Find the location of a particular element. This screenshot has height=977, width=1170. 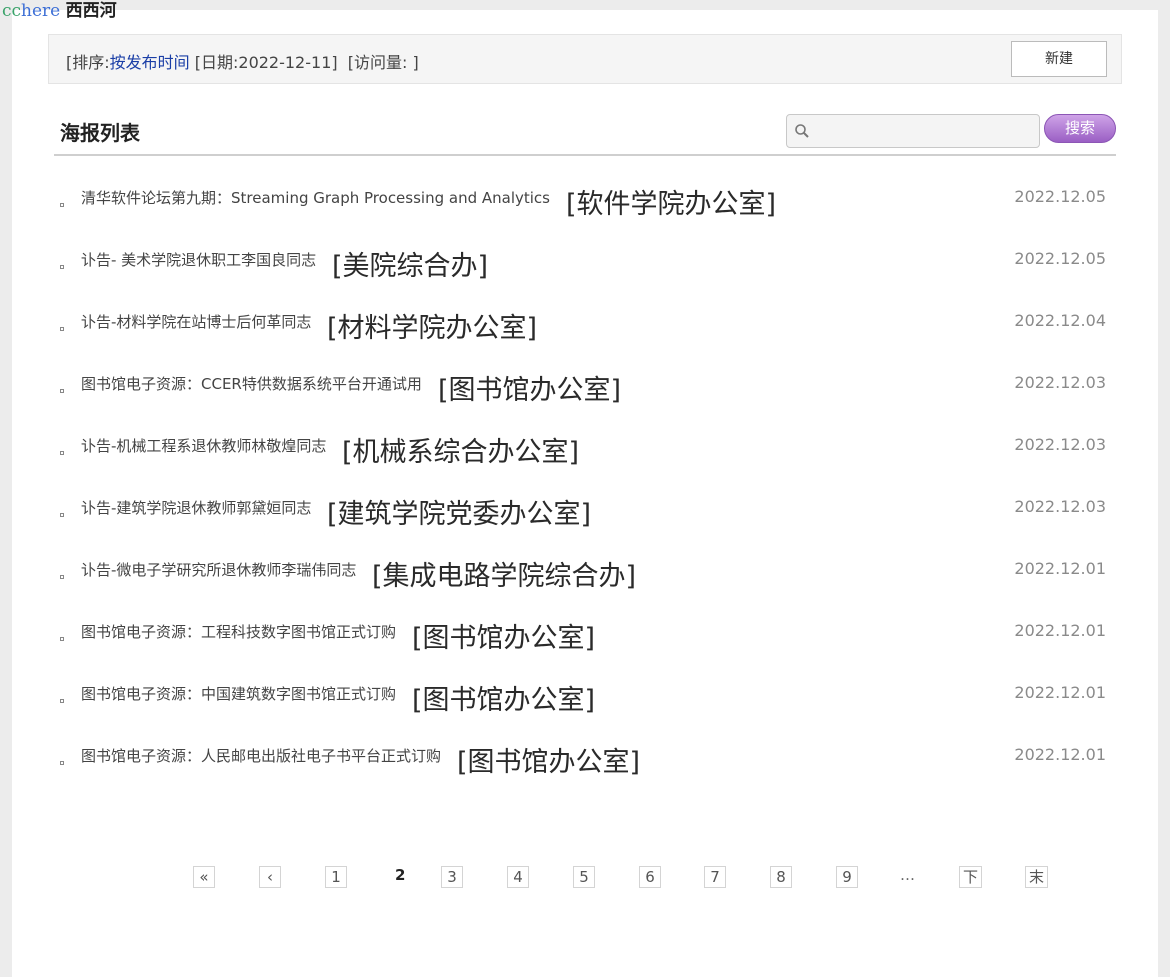

site-watermark: cchere 西西河 is located at coordinates (59, 11).